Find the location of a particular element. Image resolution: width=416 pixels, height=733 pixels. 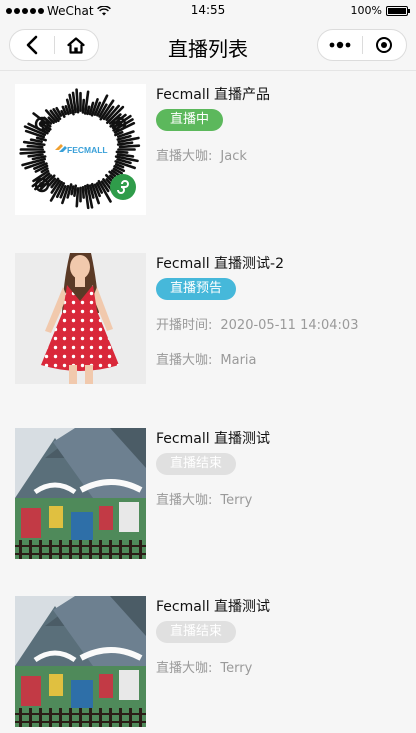

item-title: Fecmall 直播产品 is located at coordinates (213, 95).